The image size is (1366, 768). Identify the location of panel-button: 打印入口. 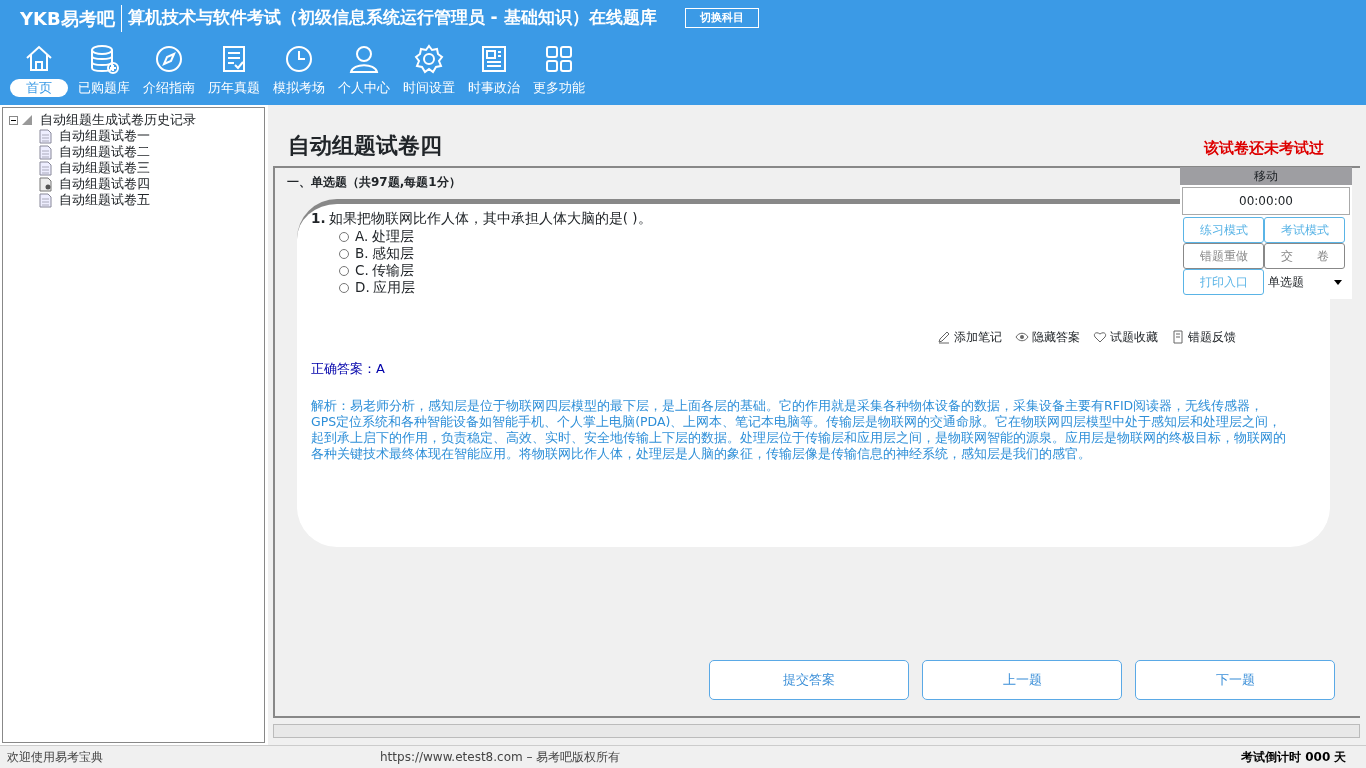
(1224, 282).